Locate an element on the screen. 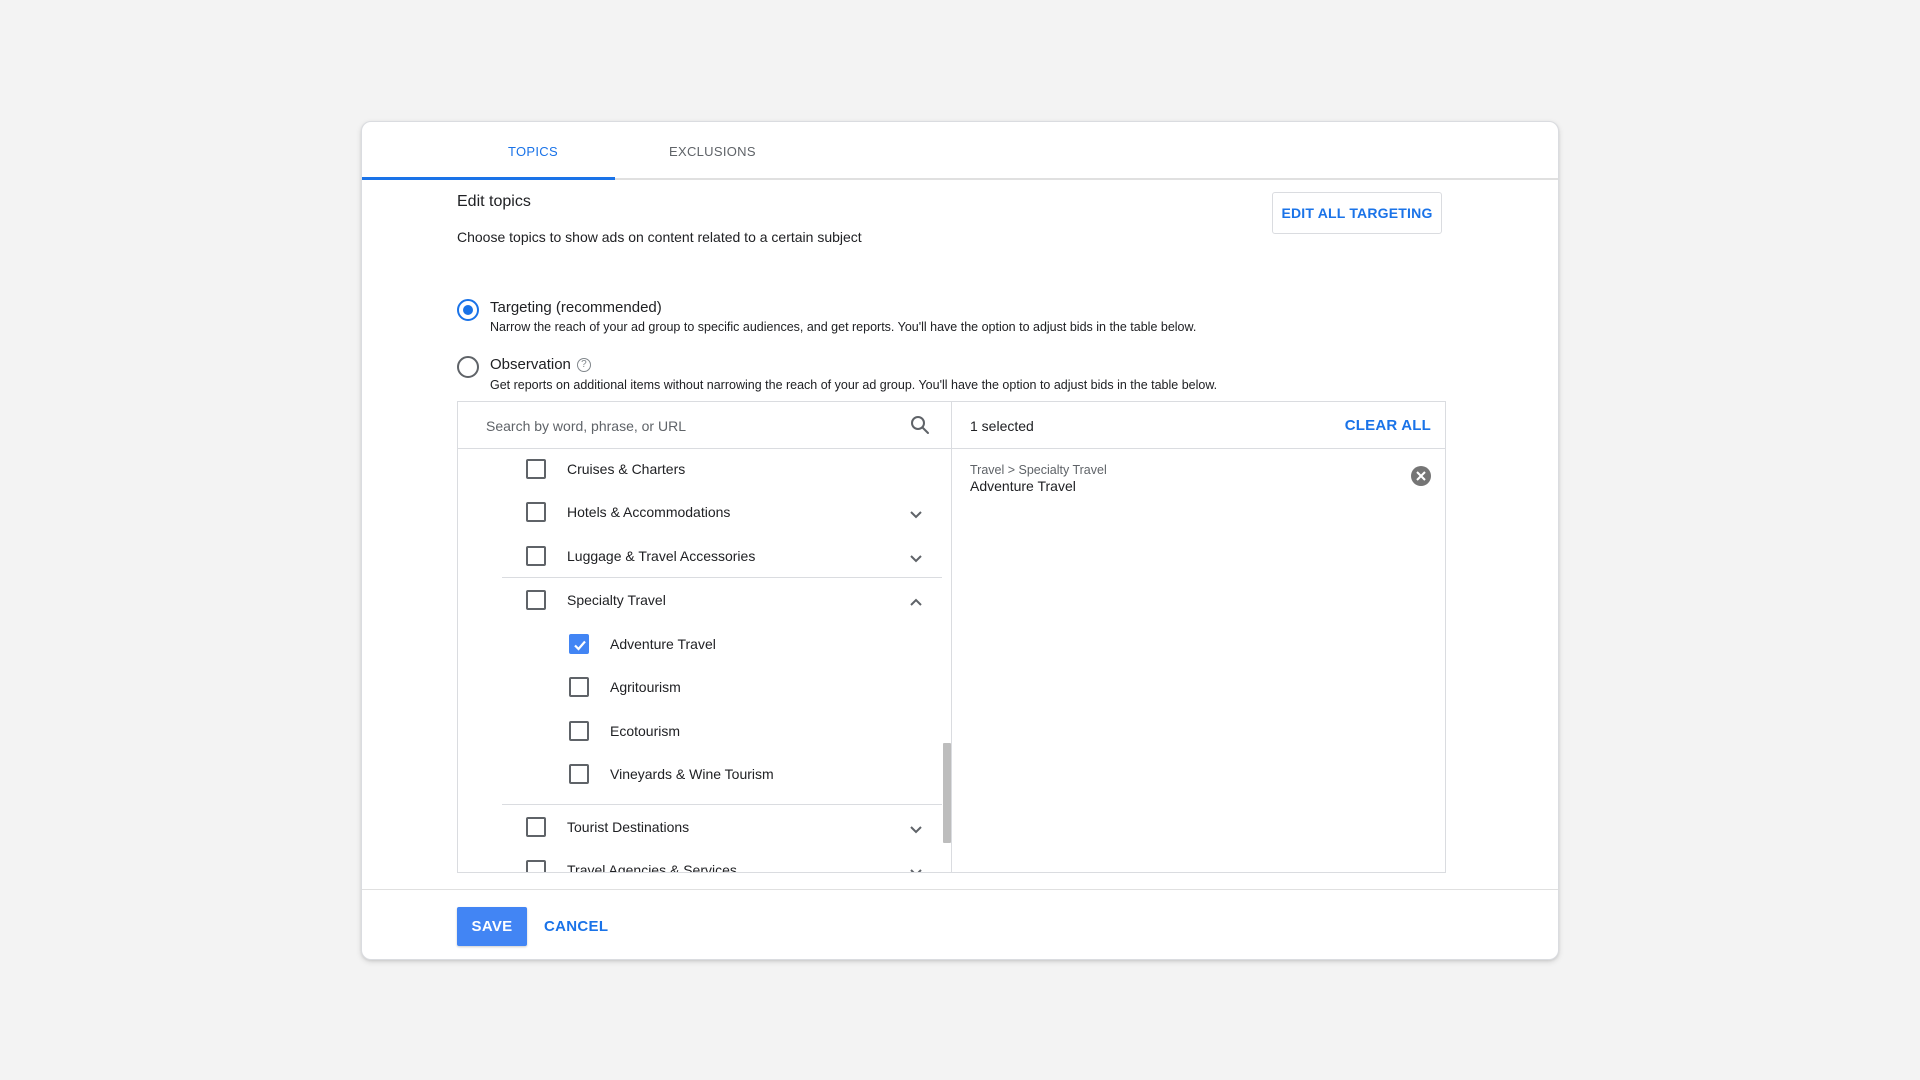 The image size is (1920, 1080). tab-topics: TOPICS is located at coordinates (488, 151).